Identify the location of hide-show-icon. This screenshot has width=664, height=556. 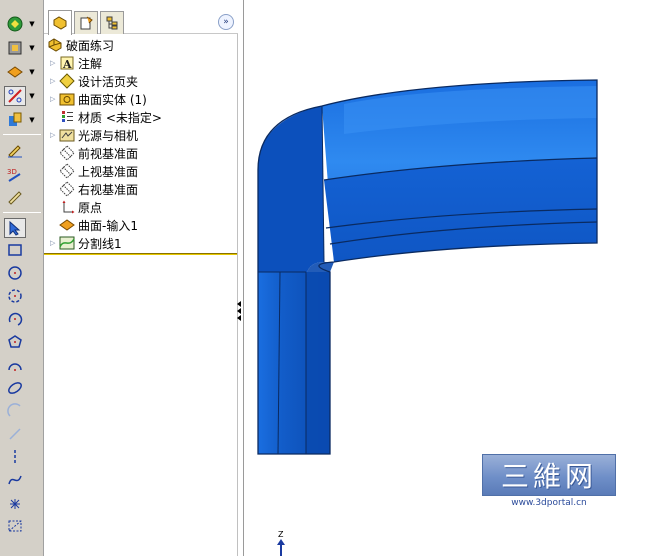
(15, 72).